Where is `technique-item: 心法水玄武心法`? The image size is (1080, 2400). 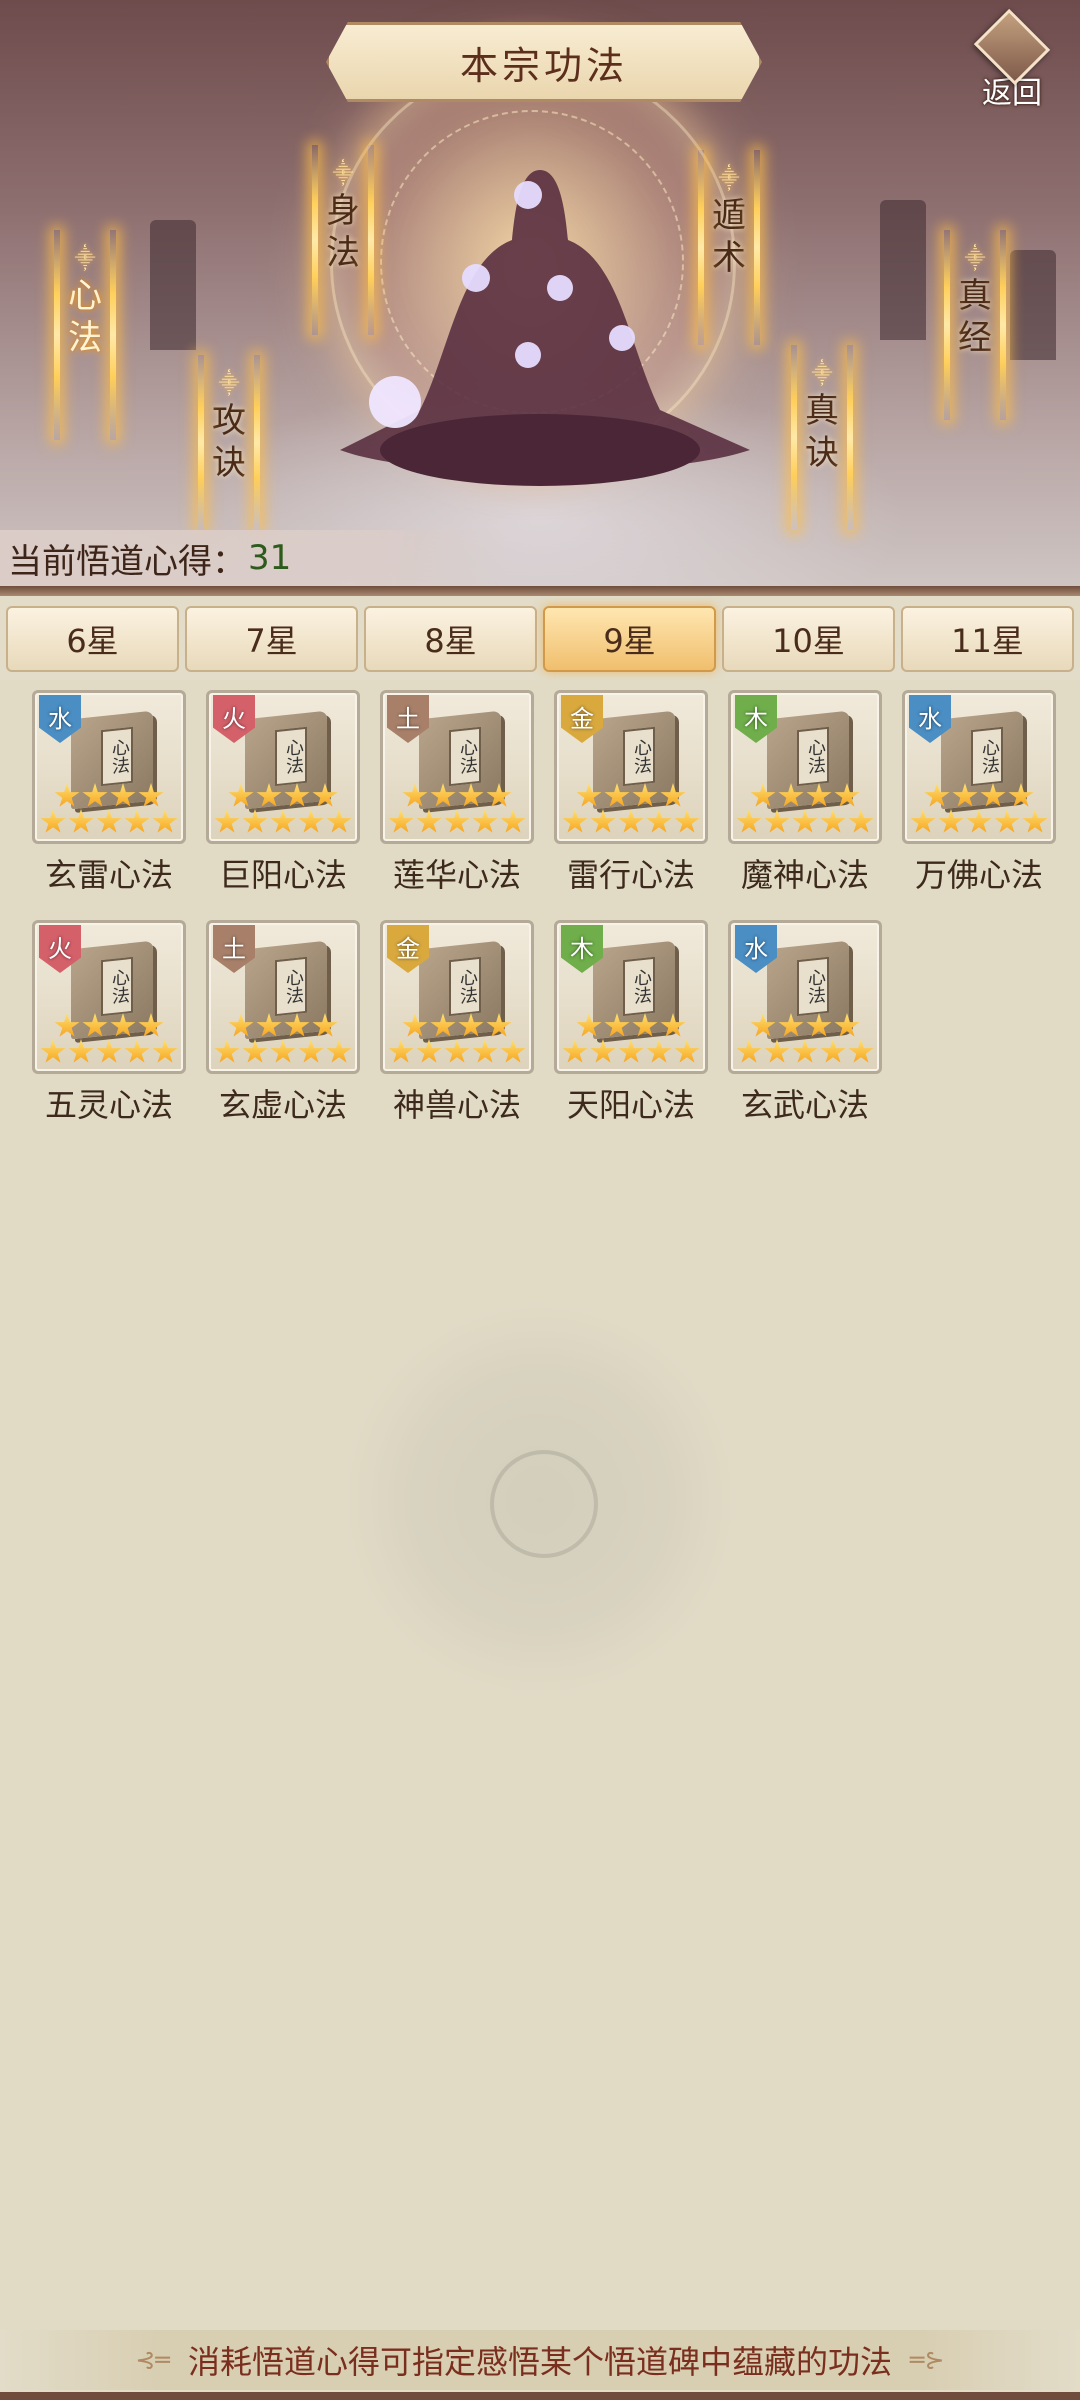 technique-item: 心法水玄武心法 is located at coordinates (805, 1023).